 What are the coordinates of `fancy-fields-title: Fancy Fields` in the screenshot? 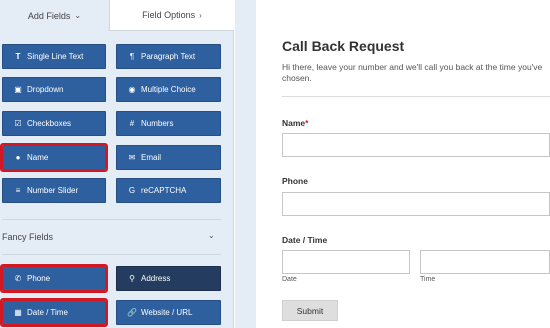 It's located at (27, 237).